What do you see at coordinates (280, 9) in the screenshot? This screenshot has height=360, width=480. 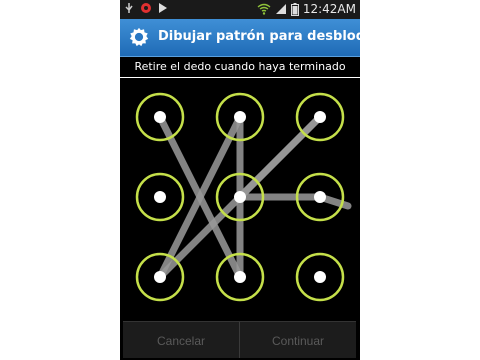 I see `signal-icon` at bounding box center [280, 9].